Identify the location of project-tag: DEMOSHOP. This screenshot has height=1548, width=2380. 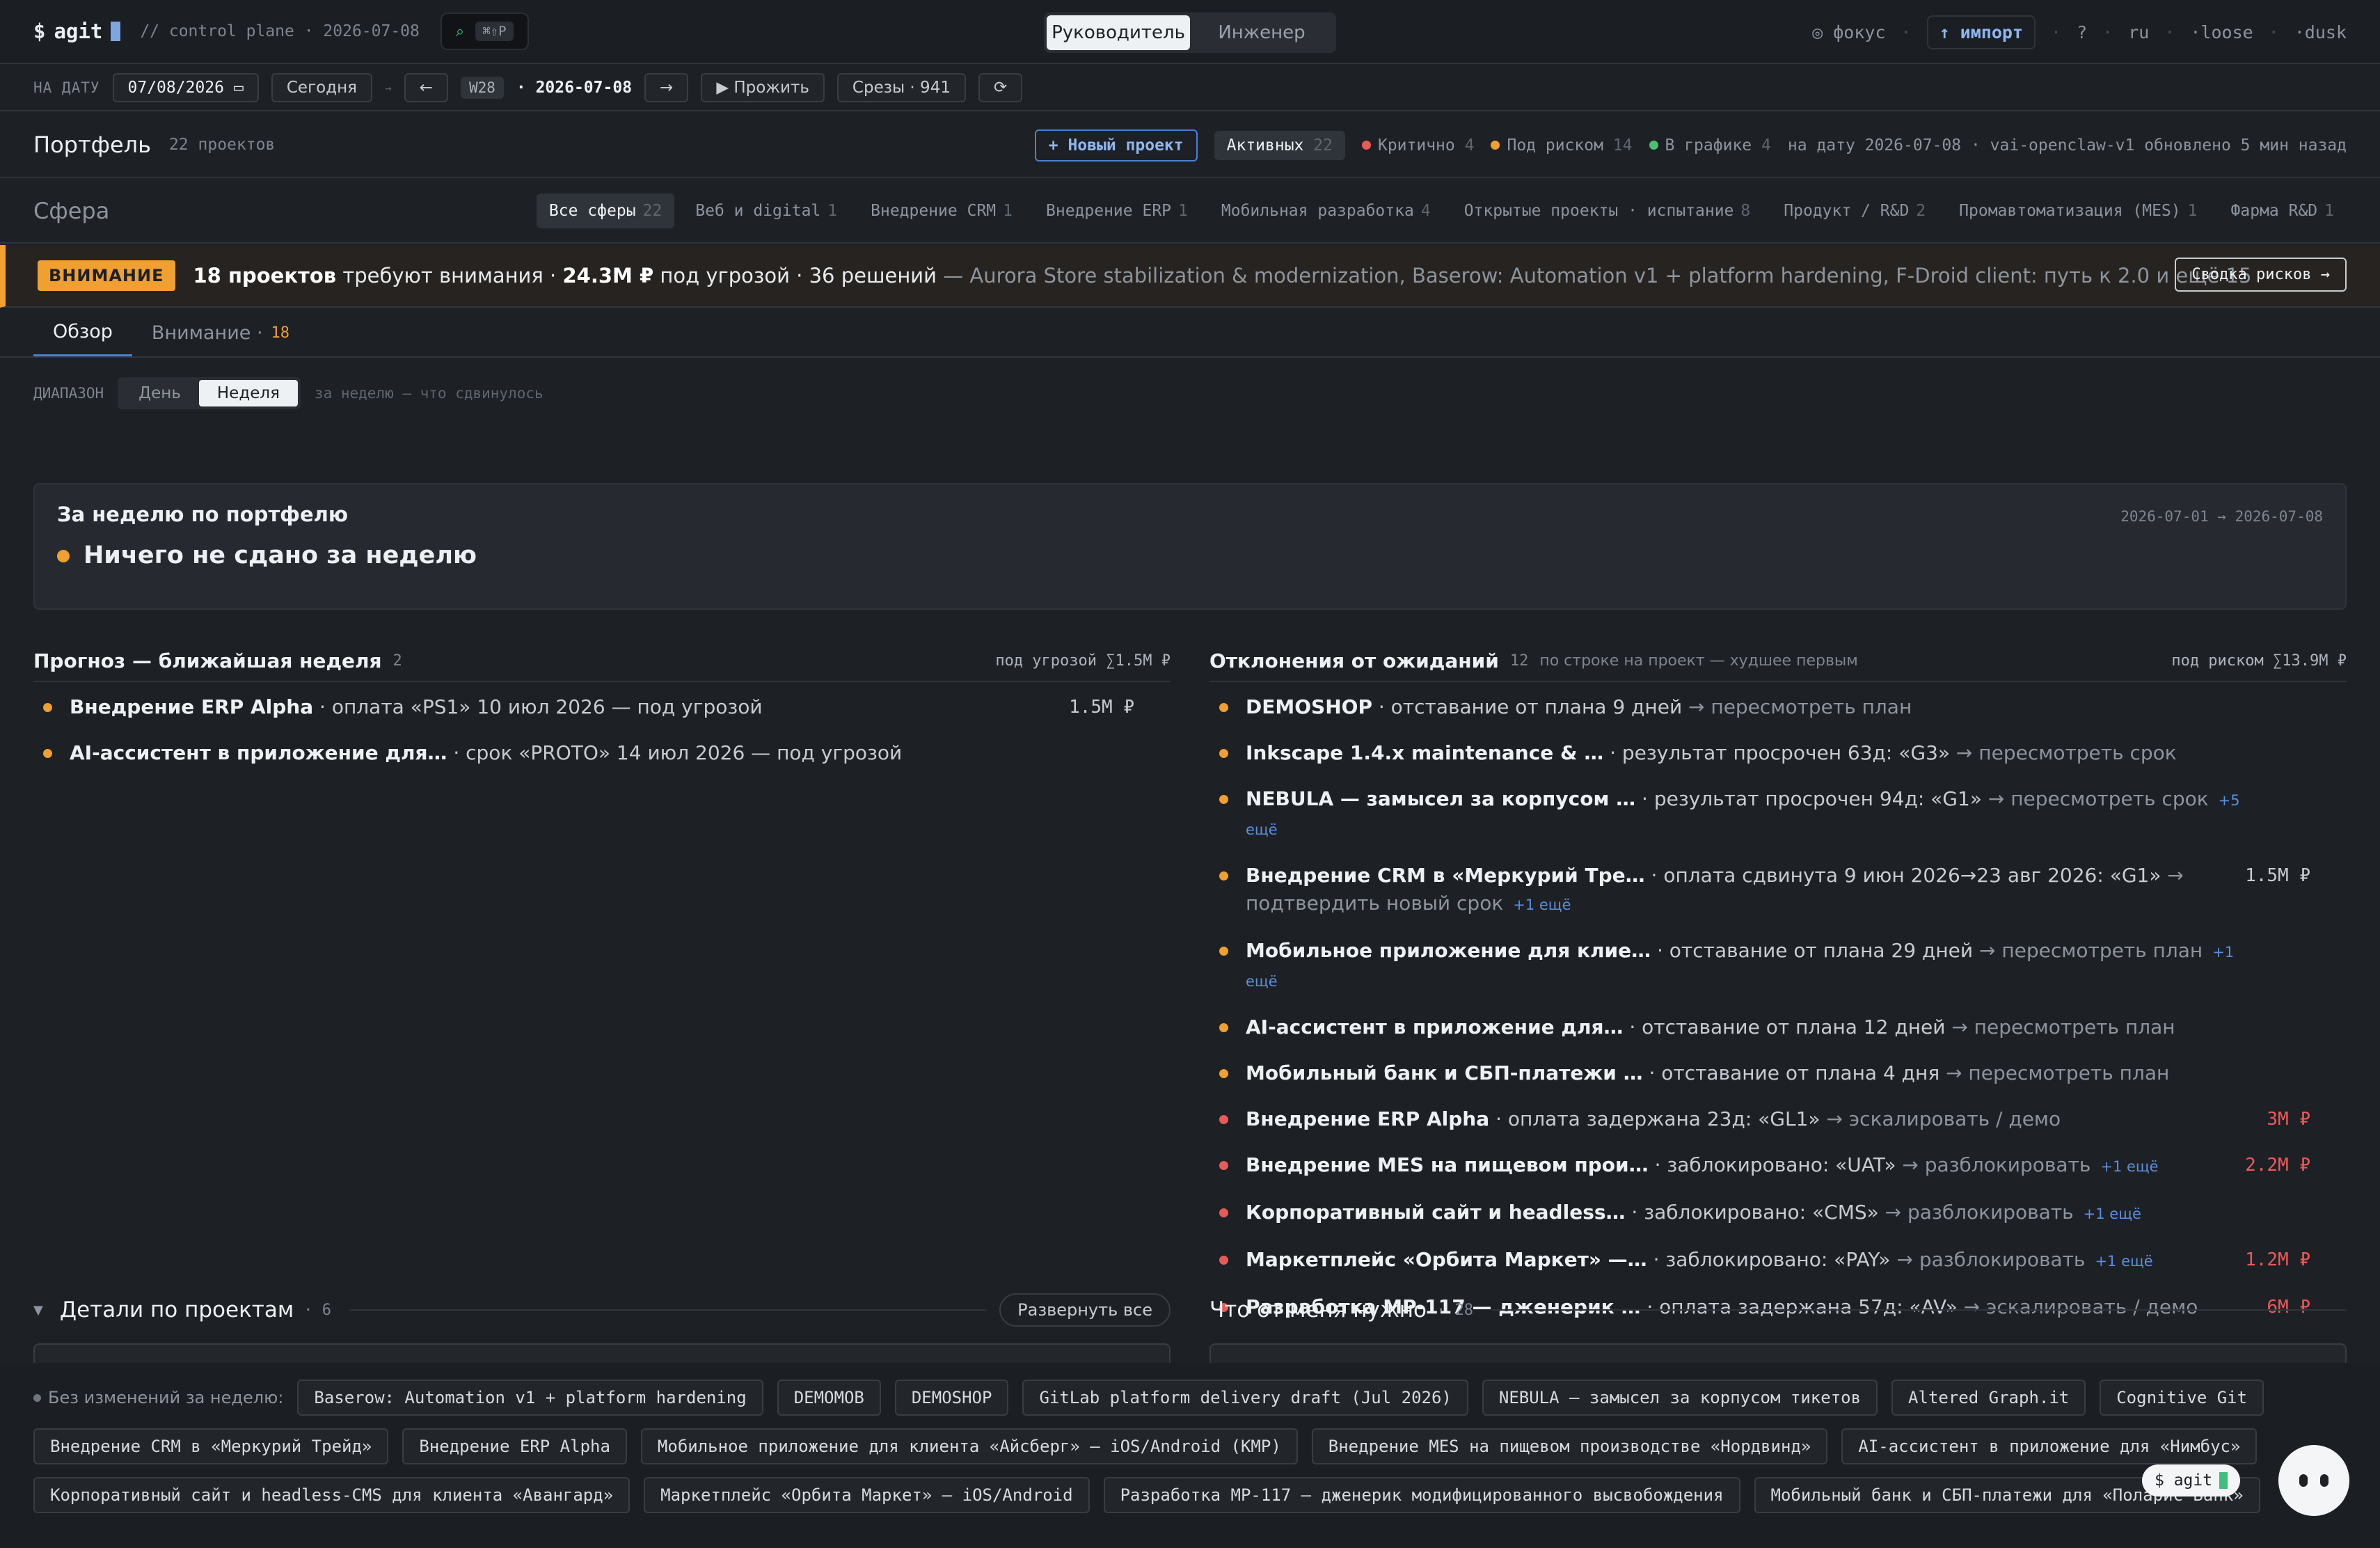
(951, 1398).